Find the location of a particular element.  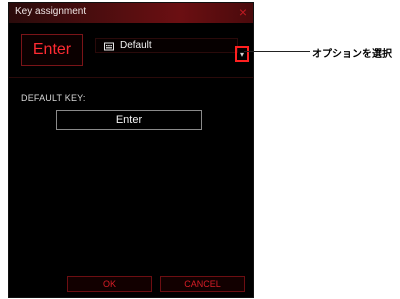

mode-dropdown-selected: Default is located at coordinates (136, 45).